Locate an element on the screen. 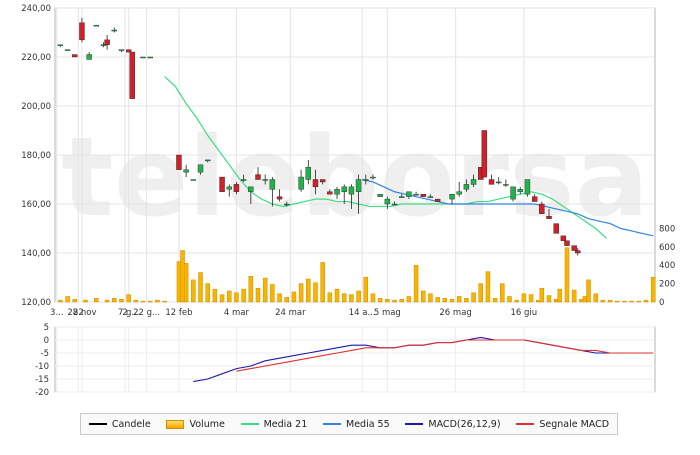  macd-tick-label: 5 is located at coordinates (46, 328).